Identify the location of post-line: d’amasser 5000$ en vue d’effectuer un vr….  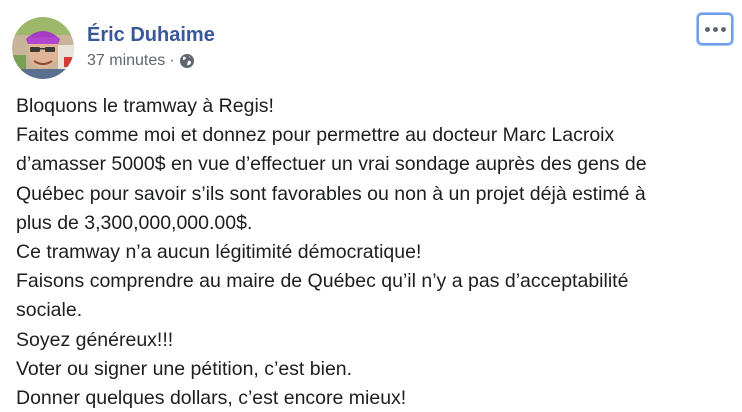
(331, 164).